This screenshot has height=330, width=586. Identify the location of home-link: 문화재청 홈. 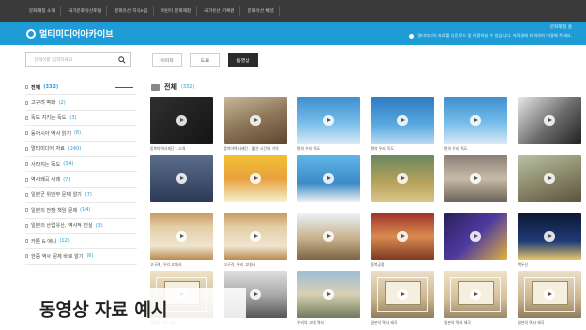
(490, 27).